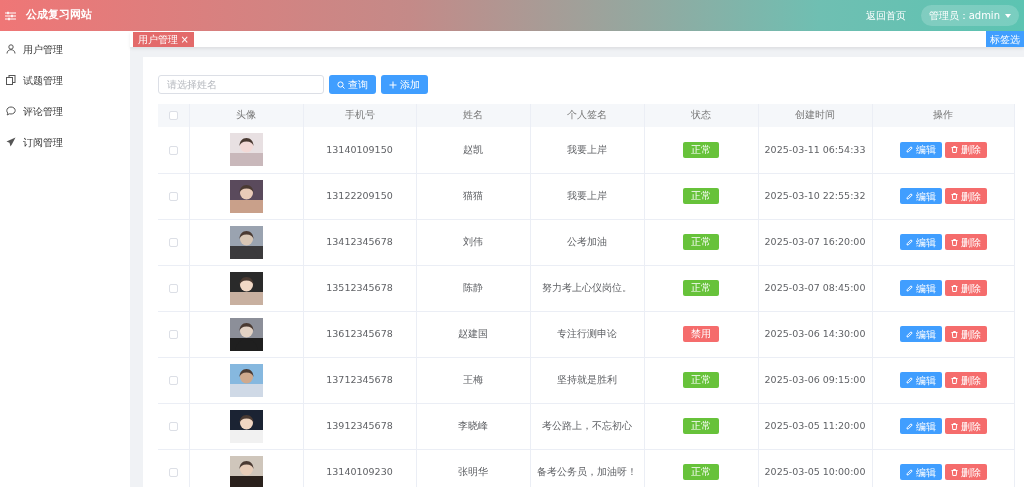  Describe the element at coordinates (65, 111) in the screenshot. I see `sidebar-item: 评论管理` at that location.